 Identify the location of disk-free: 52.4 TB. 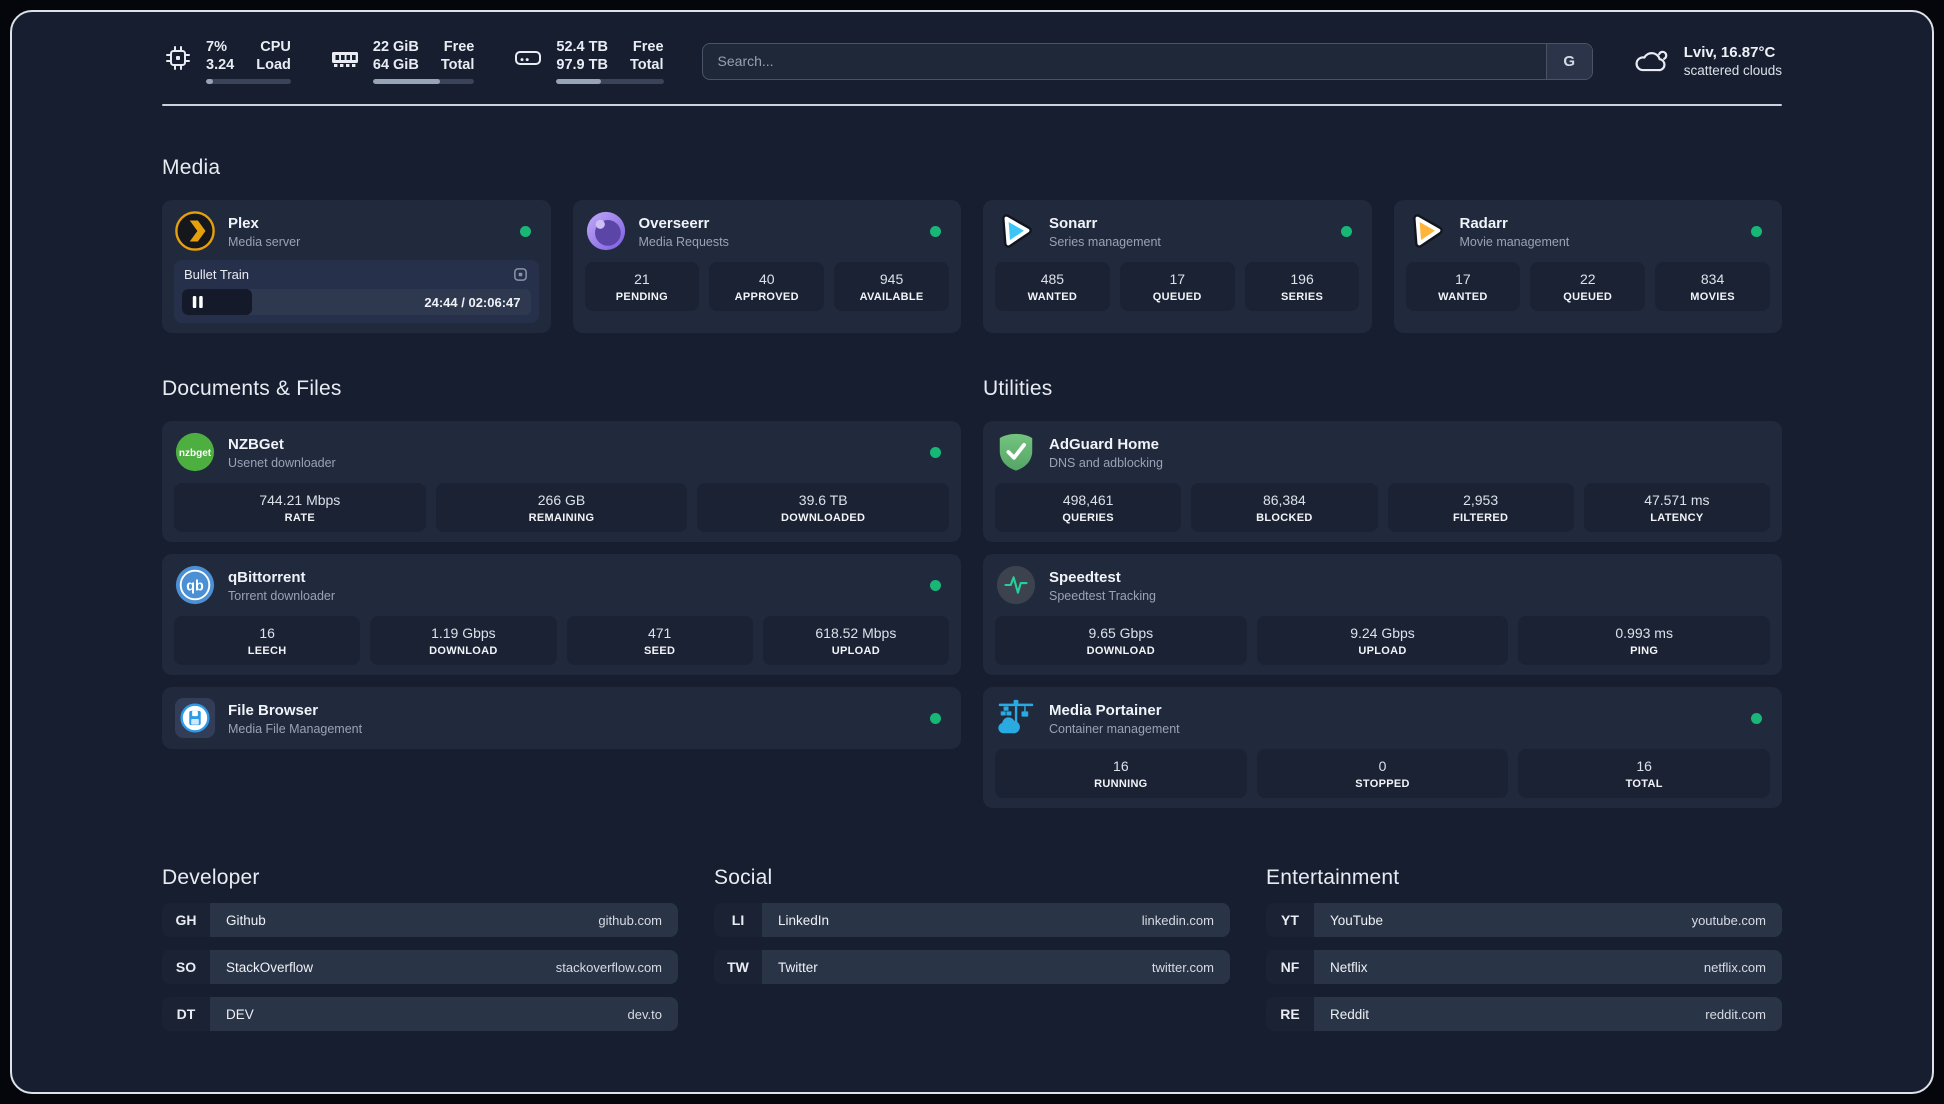
(582, 47).